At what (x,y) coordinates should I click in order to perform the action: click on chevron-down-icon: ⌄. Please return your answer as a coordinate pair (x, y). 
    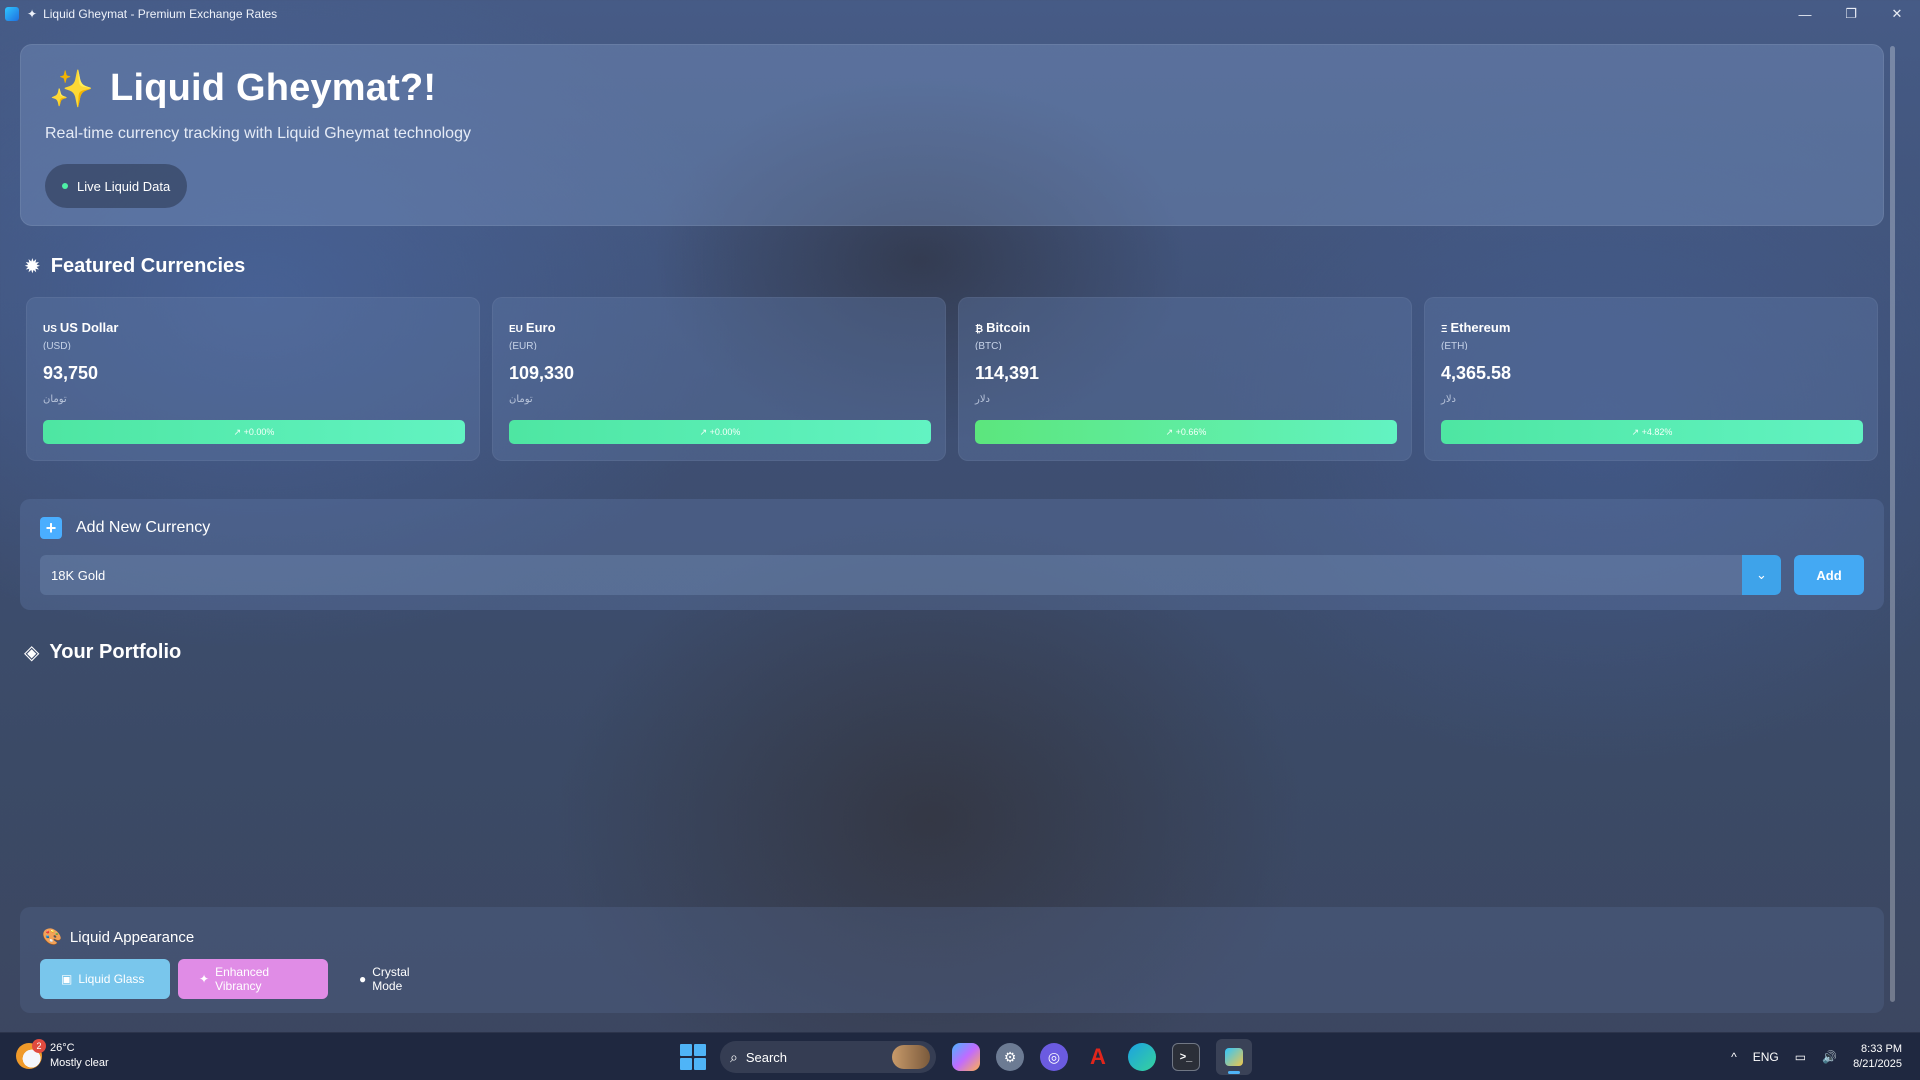
    Looking at the image, I should click on (1761, 575).